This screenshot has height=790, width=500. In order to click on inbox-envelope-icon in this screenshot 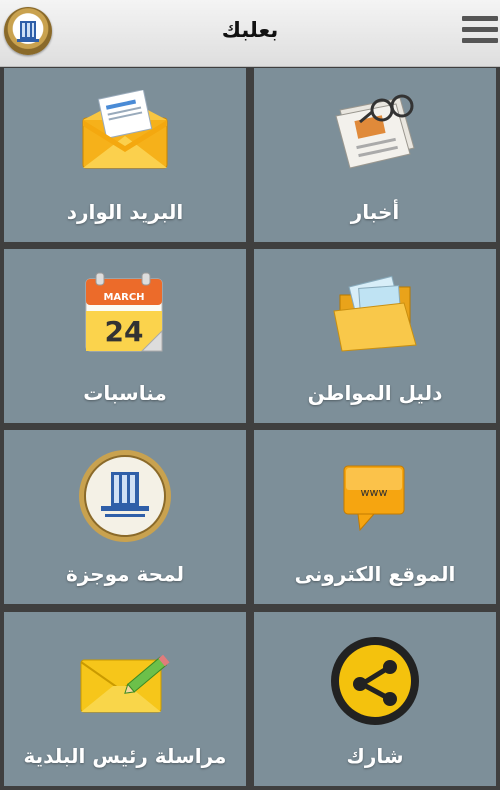, I will do `click(125, 131)`.